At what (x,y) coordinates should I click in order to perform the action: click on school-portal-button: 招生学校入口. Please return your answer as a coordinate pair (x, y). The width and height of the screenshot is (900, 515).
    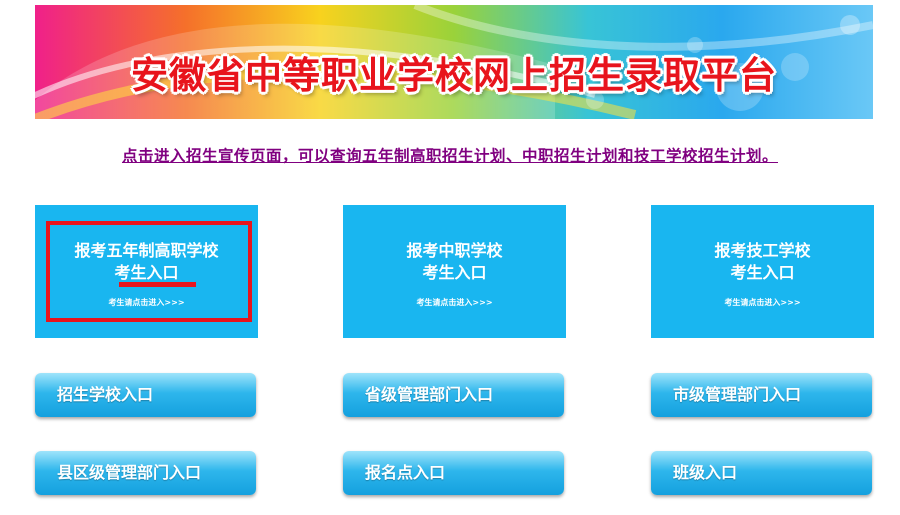
    Looking at the image, I should click on (145, 395).